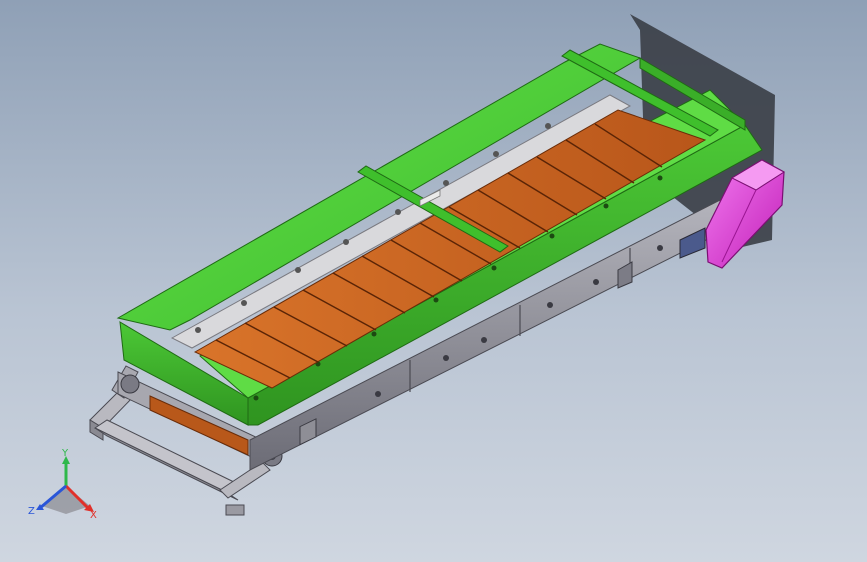 The height and width of the screenshot is (562, 867). Describe the element at coordinates (93, 515) in the screenshot. I see `x-axis-label: X` at that location.